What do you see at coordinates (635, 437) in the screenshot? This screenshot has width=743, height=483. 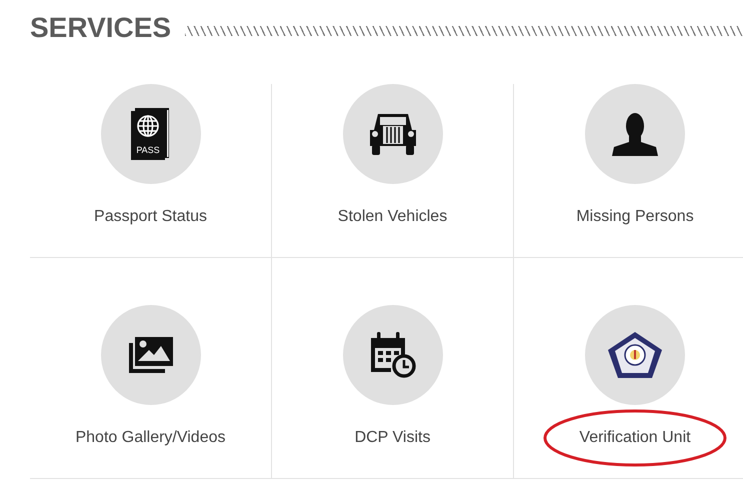 I see `service-label: Verification Unit` at bounding box center [635, 437].